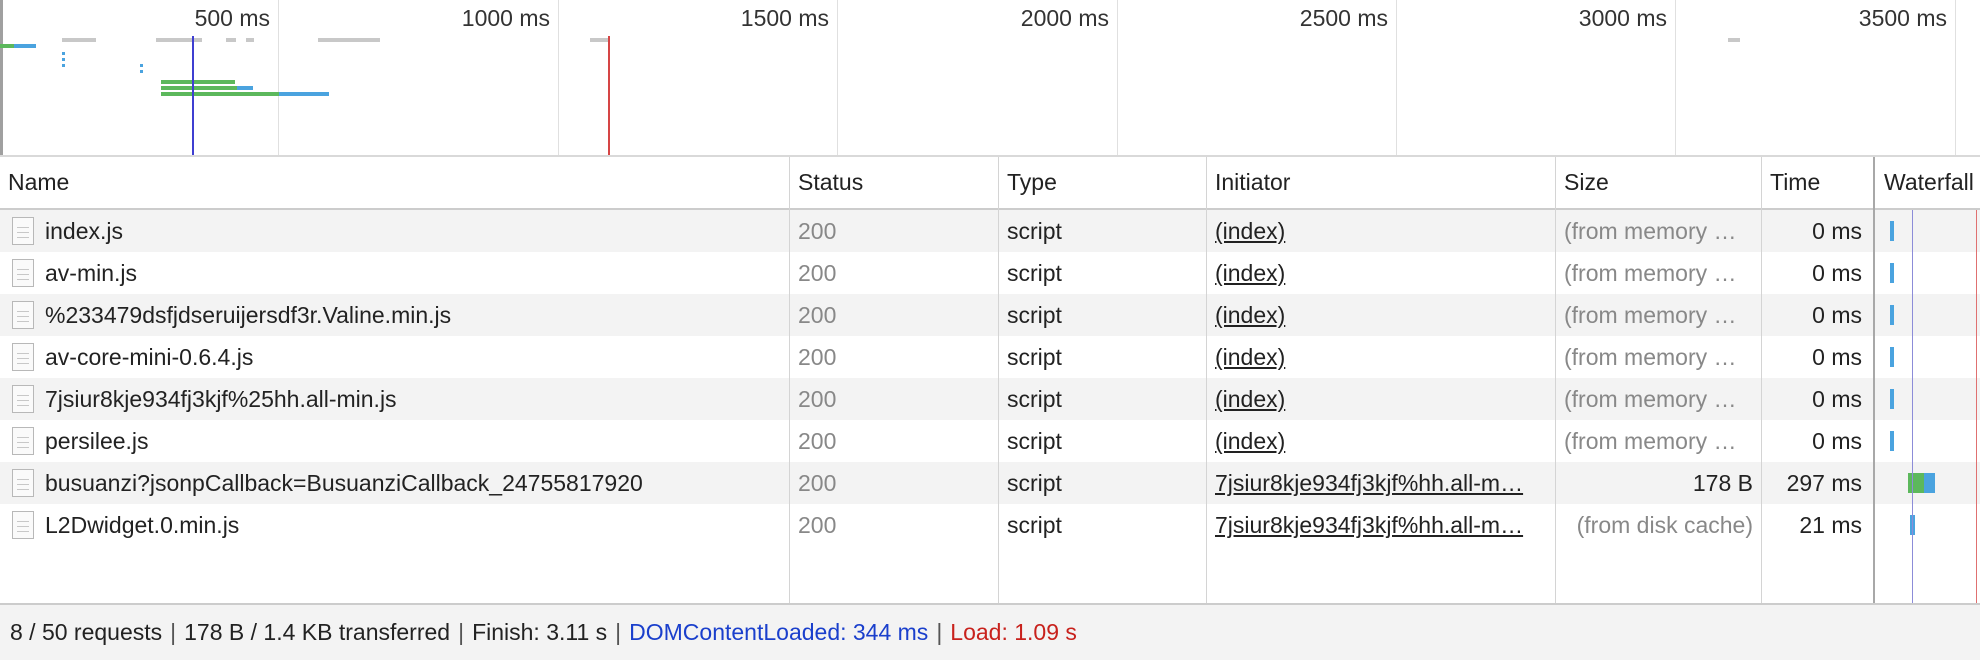 Image resolution: width=1980 pixels, height=660 pixels. Describe the element at coordinates (609, 95) in the screenshot. I see `overview-load-marker` at that location.